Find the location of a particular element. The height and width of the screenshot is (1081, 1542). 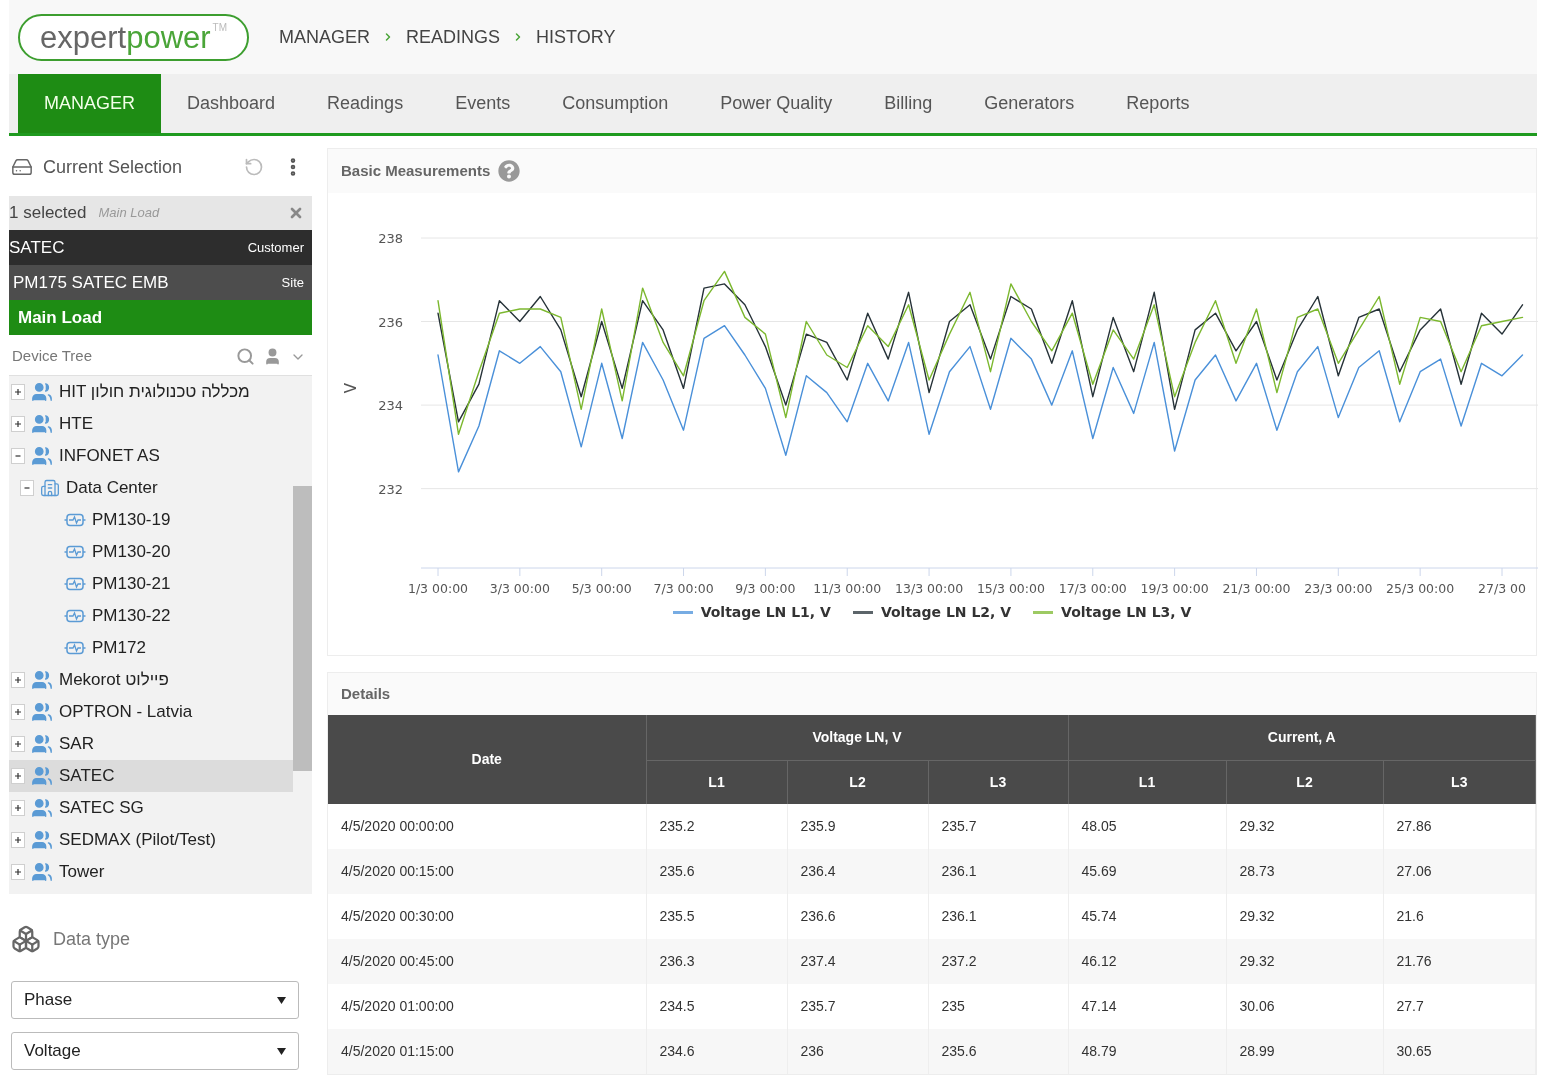

building-icon is located at coordinates (50, 488).